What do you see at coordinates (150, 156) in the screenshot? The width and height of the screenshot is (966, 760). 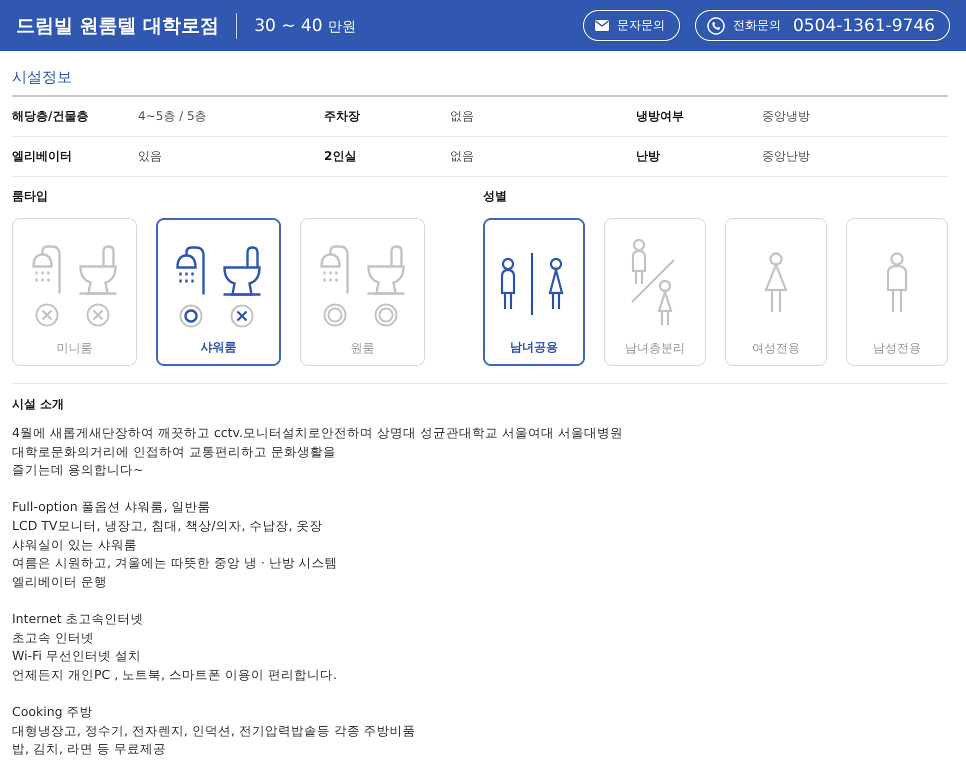 I see `field-value: 있음` at bounding box center [150, 156].